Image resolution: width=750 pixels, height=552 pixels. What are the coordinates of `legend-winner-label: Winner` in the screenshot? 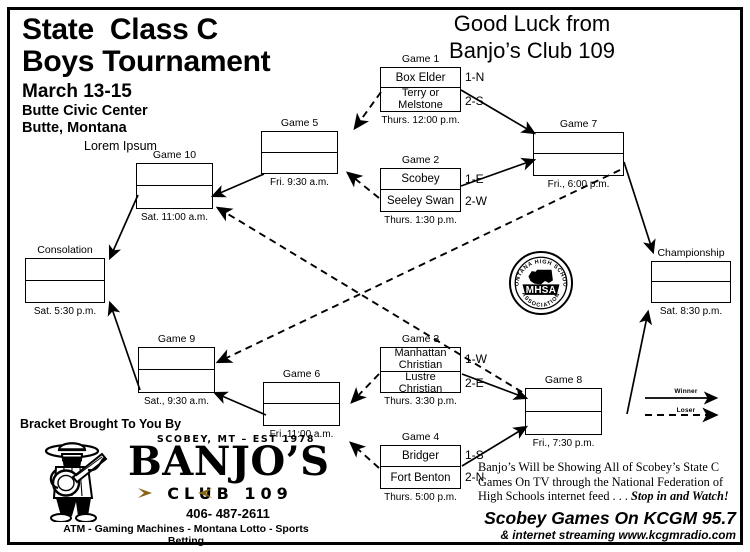 It's located at (686, 391).